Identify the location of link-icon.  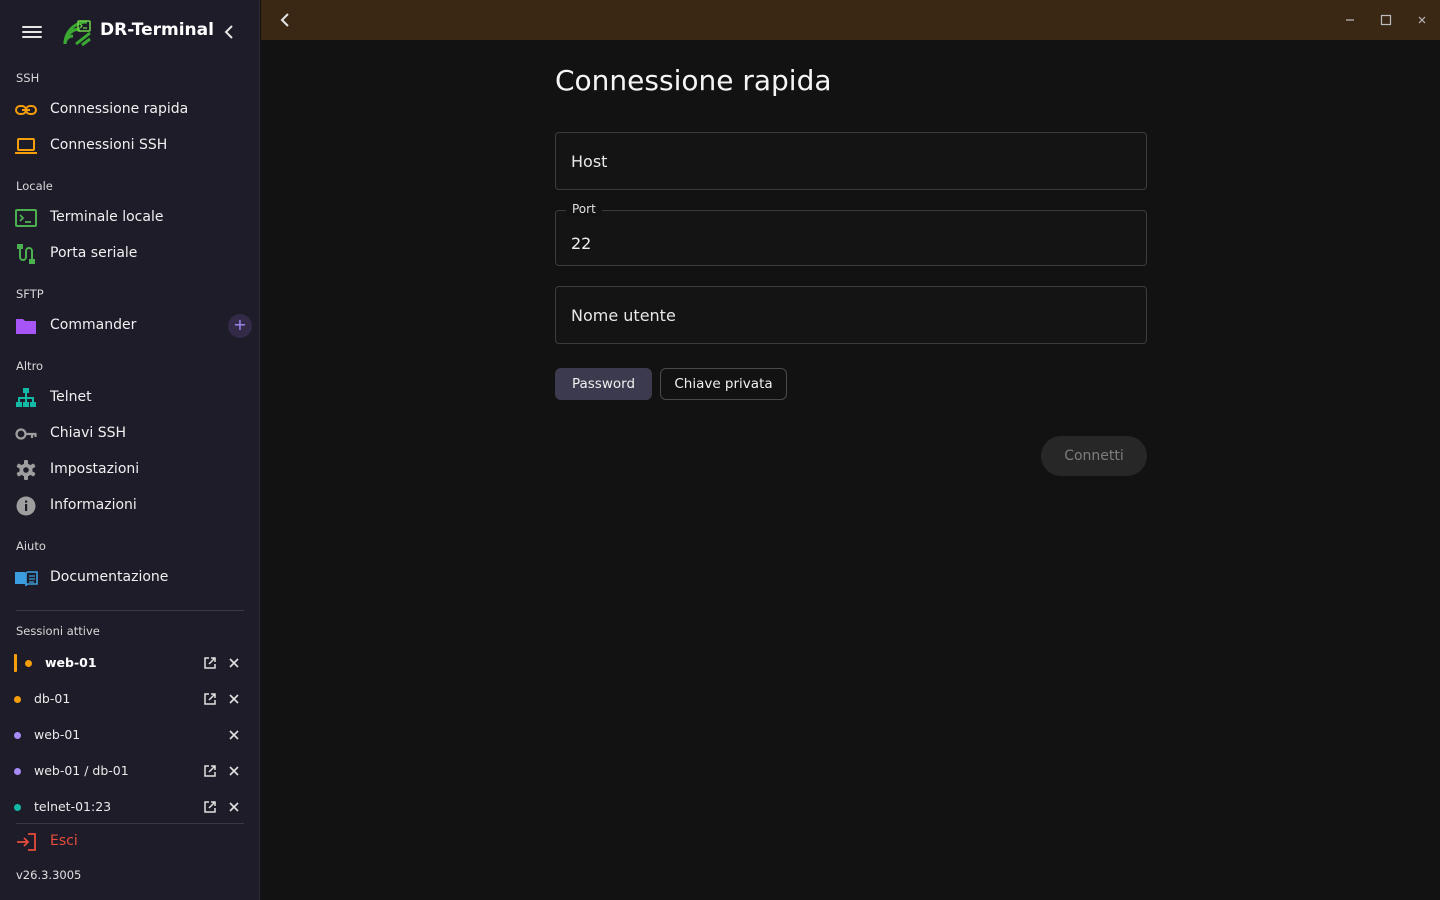
(26, 110).